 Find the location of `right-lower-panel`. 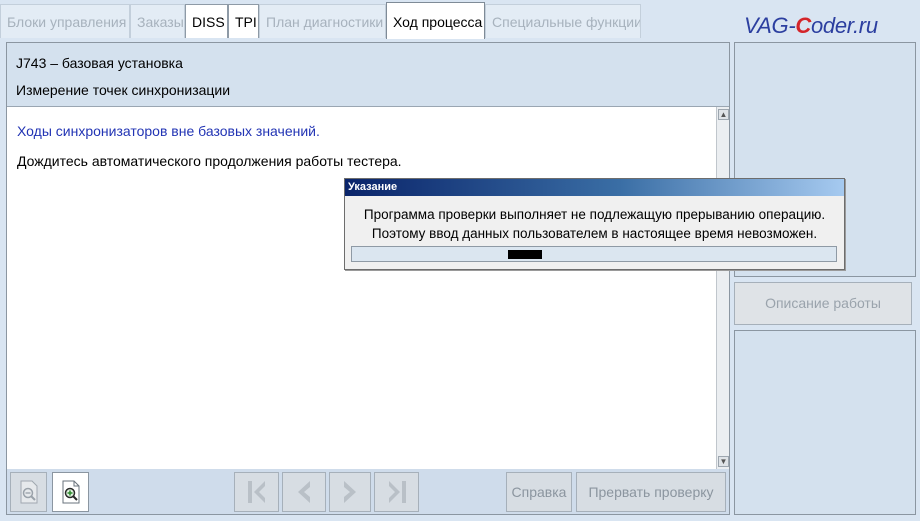

right-lower-panel is located at coordinates (825, 422).